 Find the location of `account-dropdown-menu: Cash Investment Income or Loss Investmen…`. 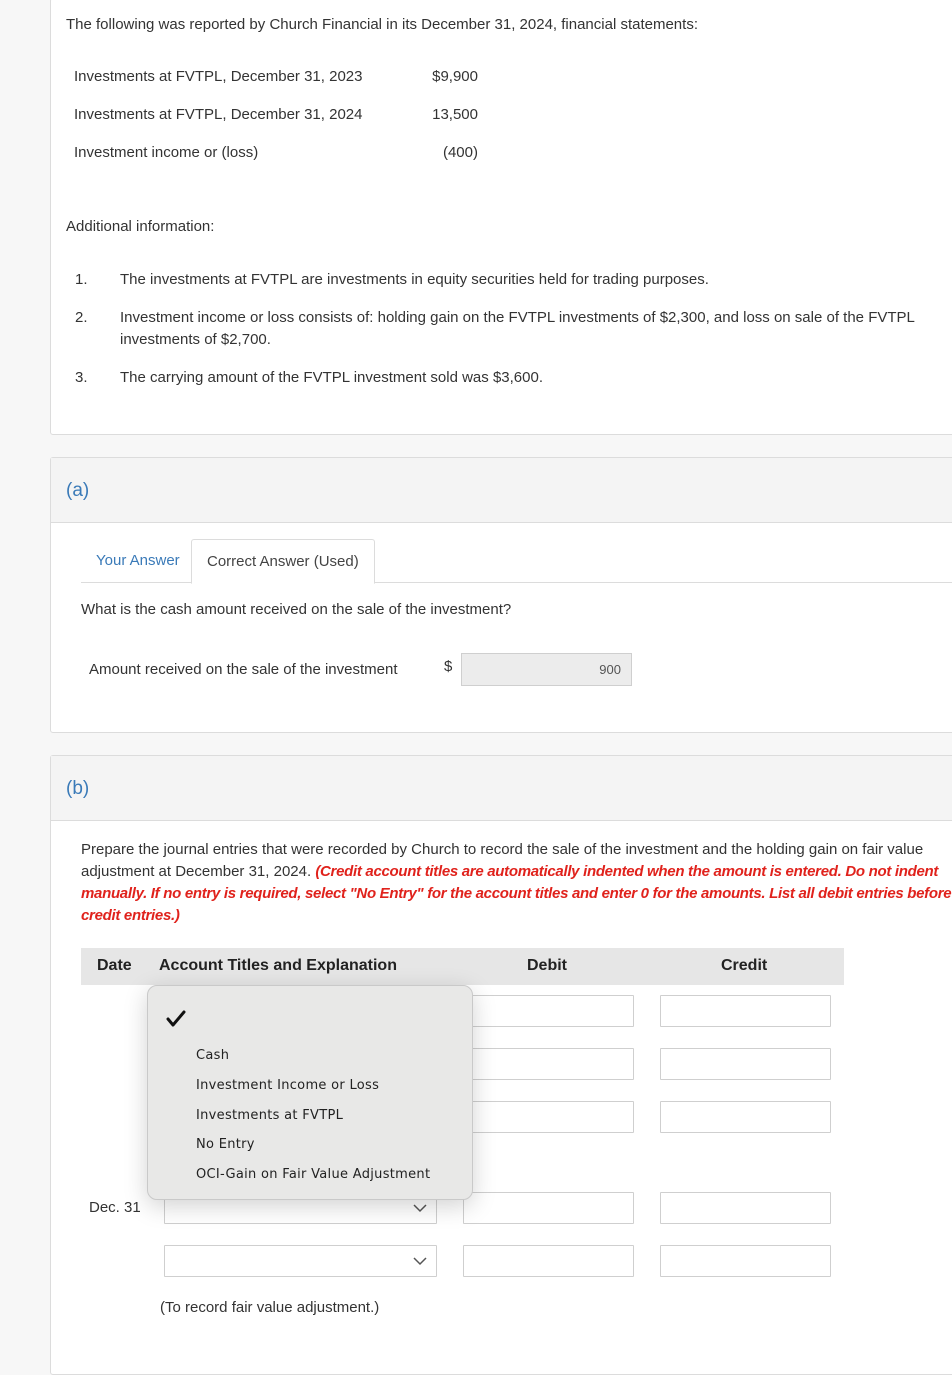

account-dropdown-menu: Cash Investment Income or Loss Investmen… is located at coordinates (310, 1092).